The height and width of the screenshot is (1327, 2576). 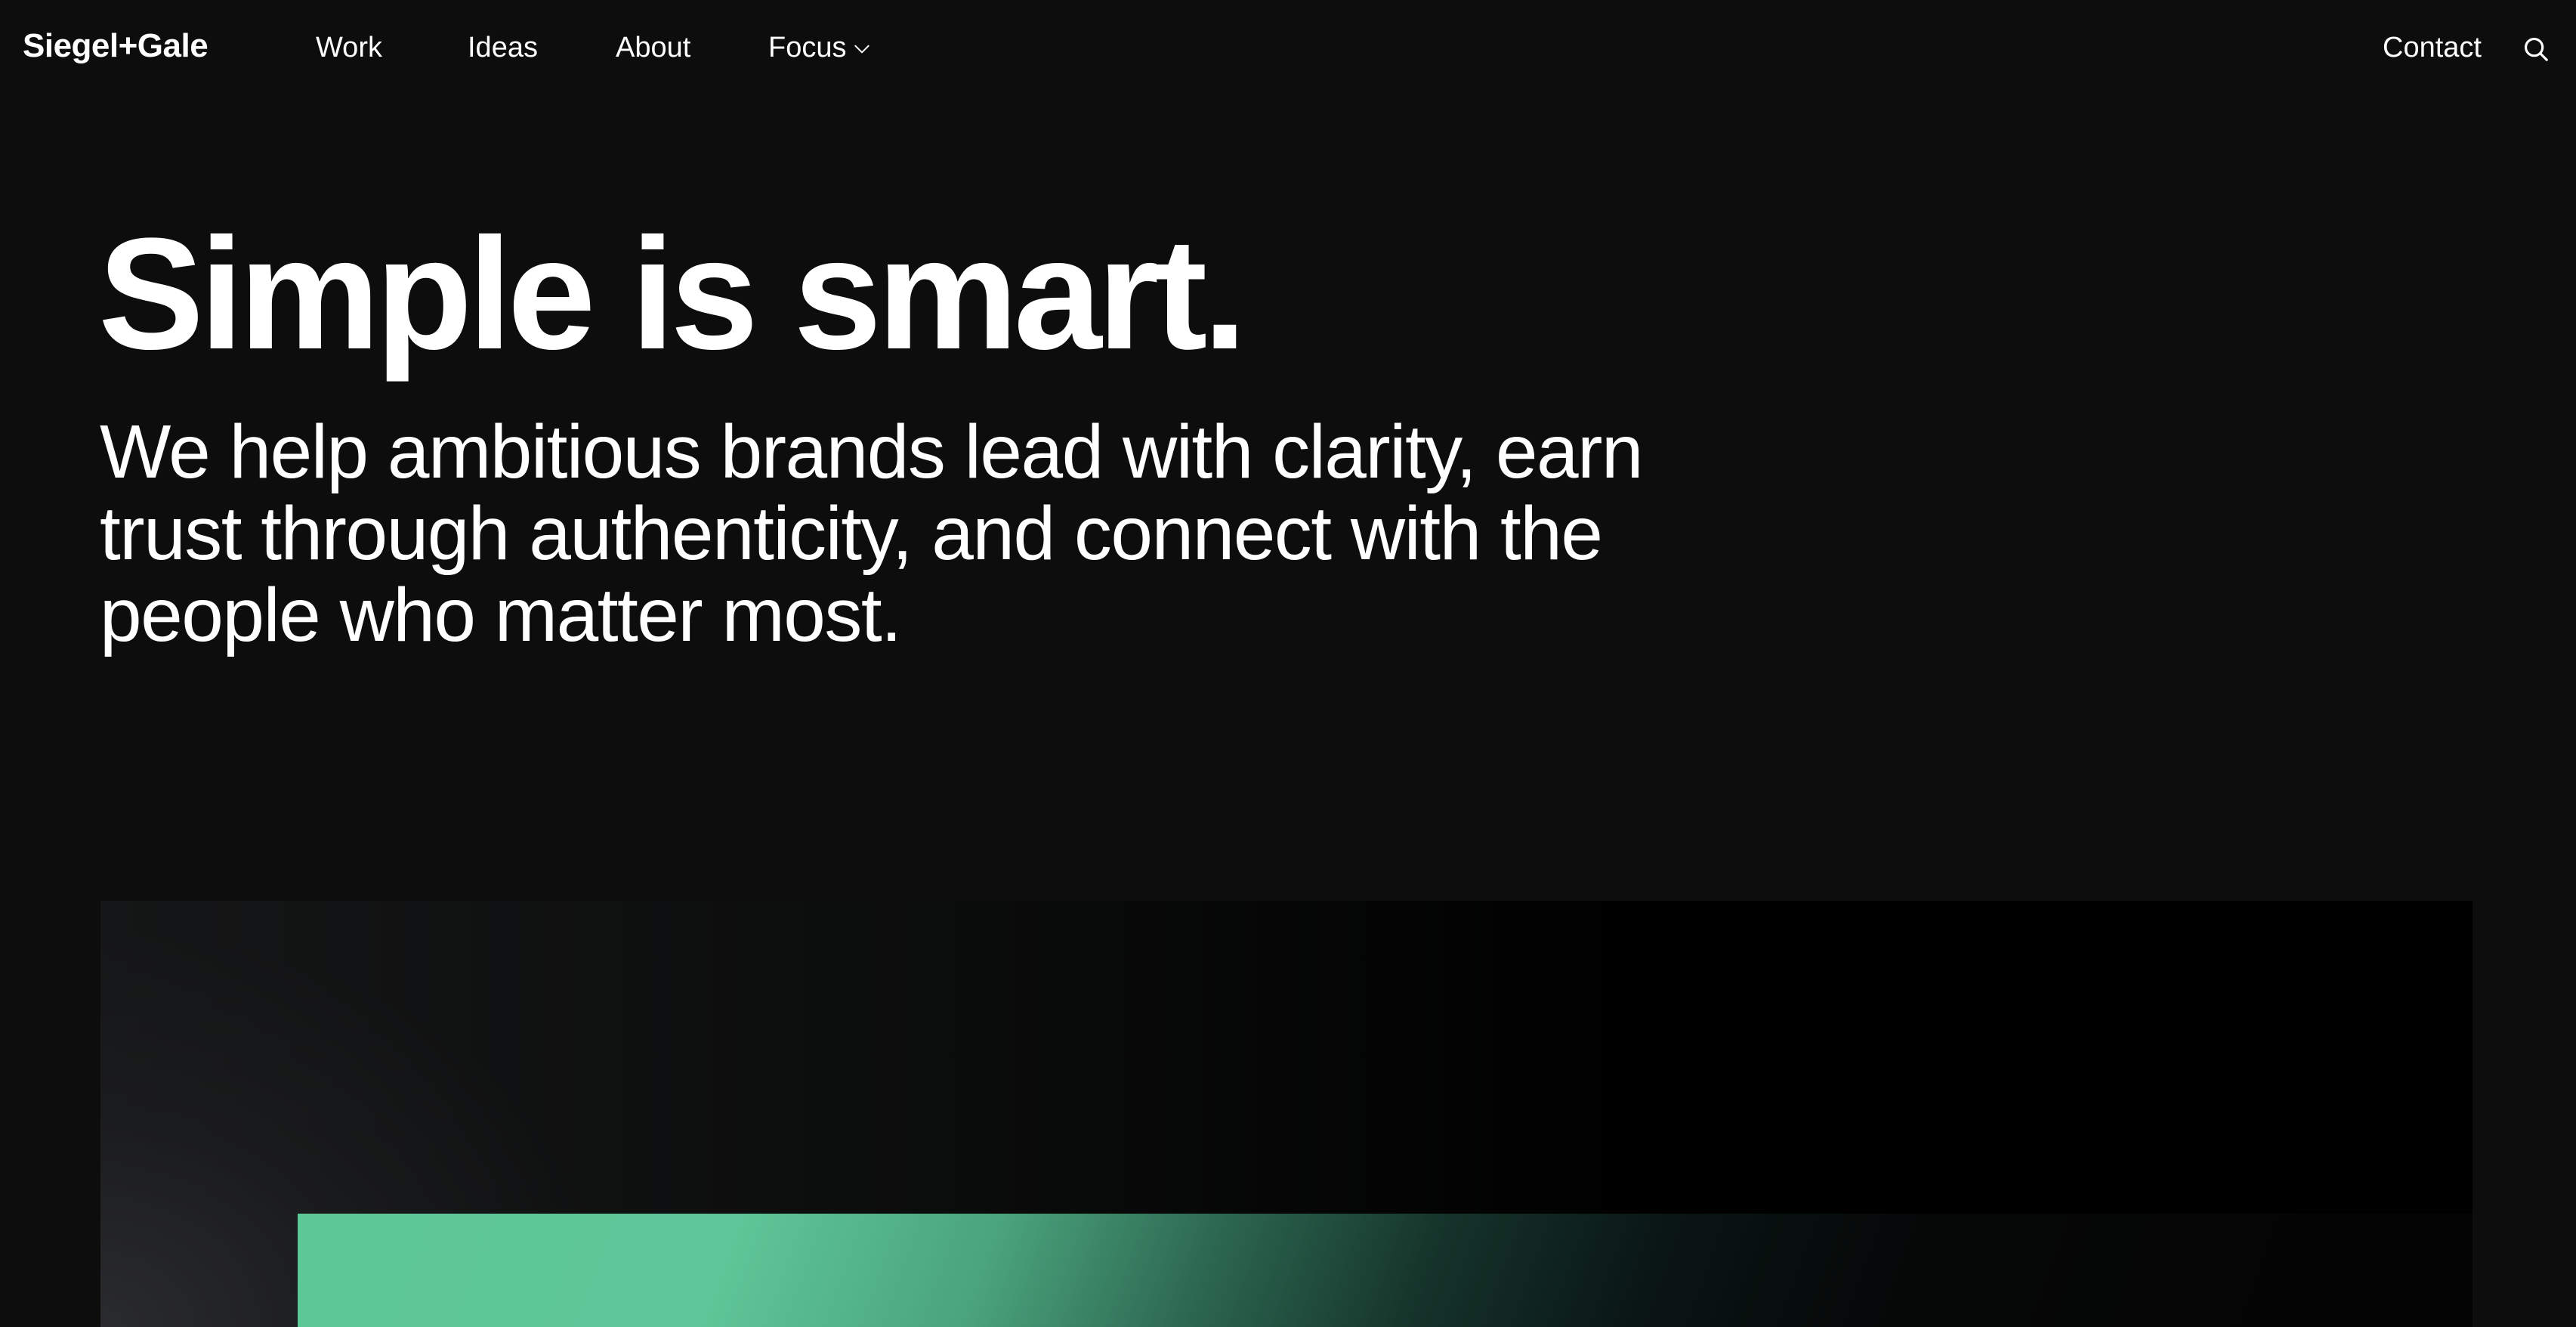 What do you see at coordinates (2432, 48) in the screenshot?
I see `contact-link: Contact` at bounding box center [2432, 48].